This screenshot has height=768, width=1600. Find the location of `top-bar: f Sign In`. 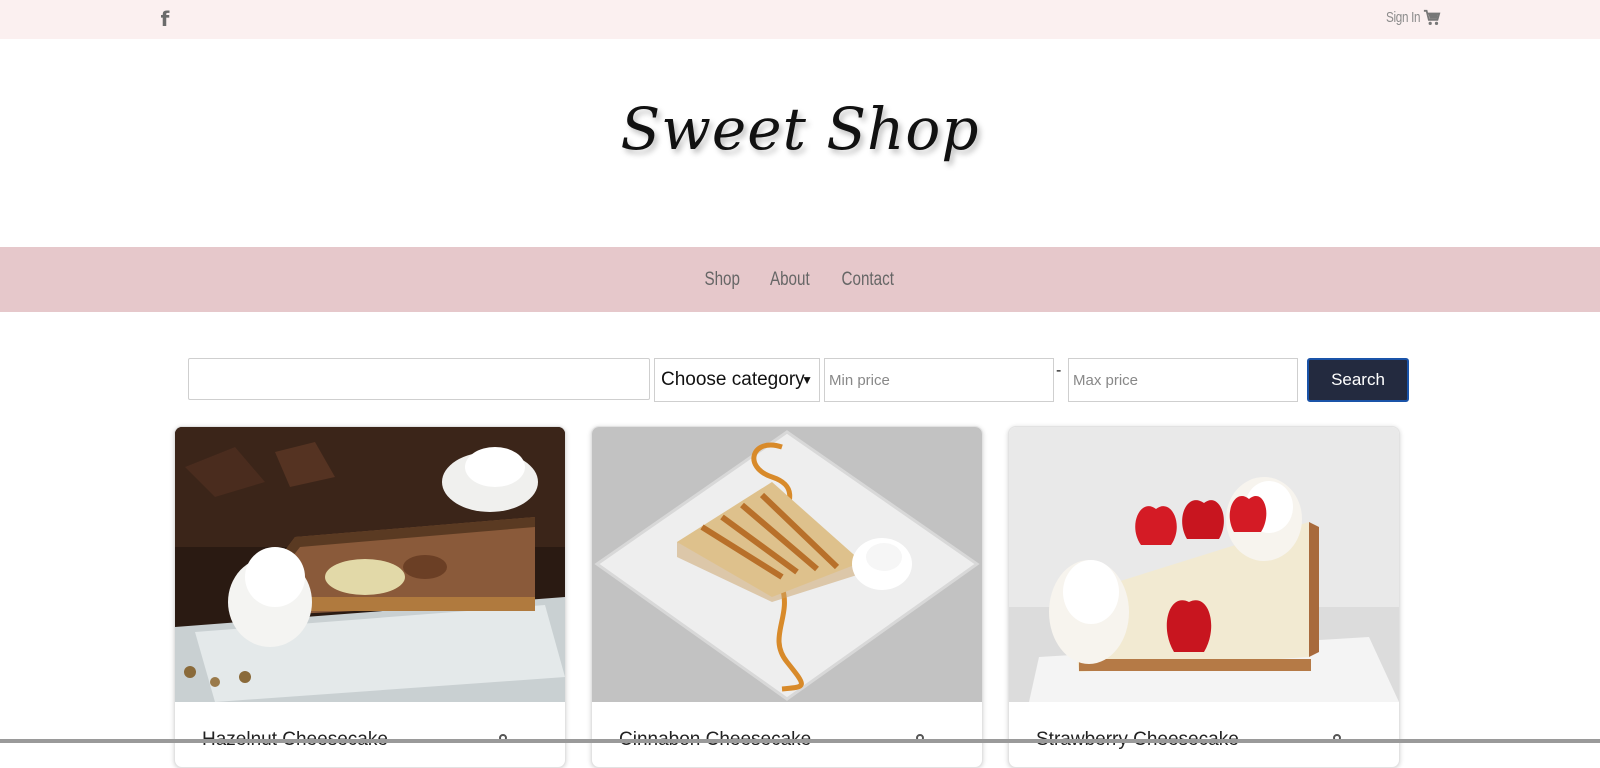

top-bar: f Sign In is located at coordinates (800, 19).